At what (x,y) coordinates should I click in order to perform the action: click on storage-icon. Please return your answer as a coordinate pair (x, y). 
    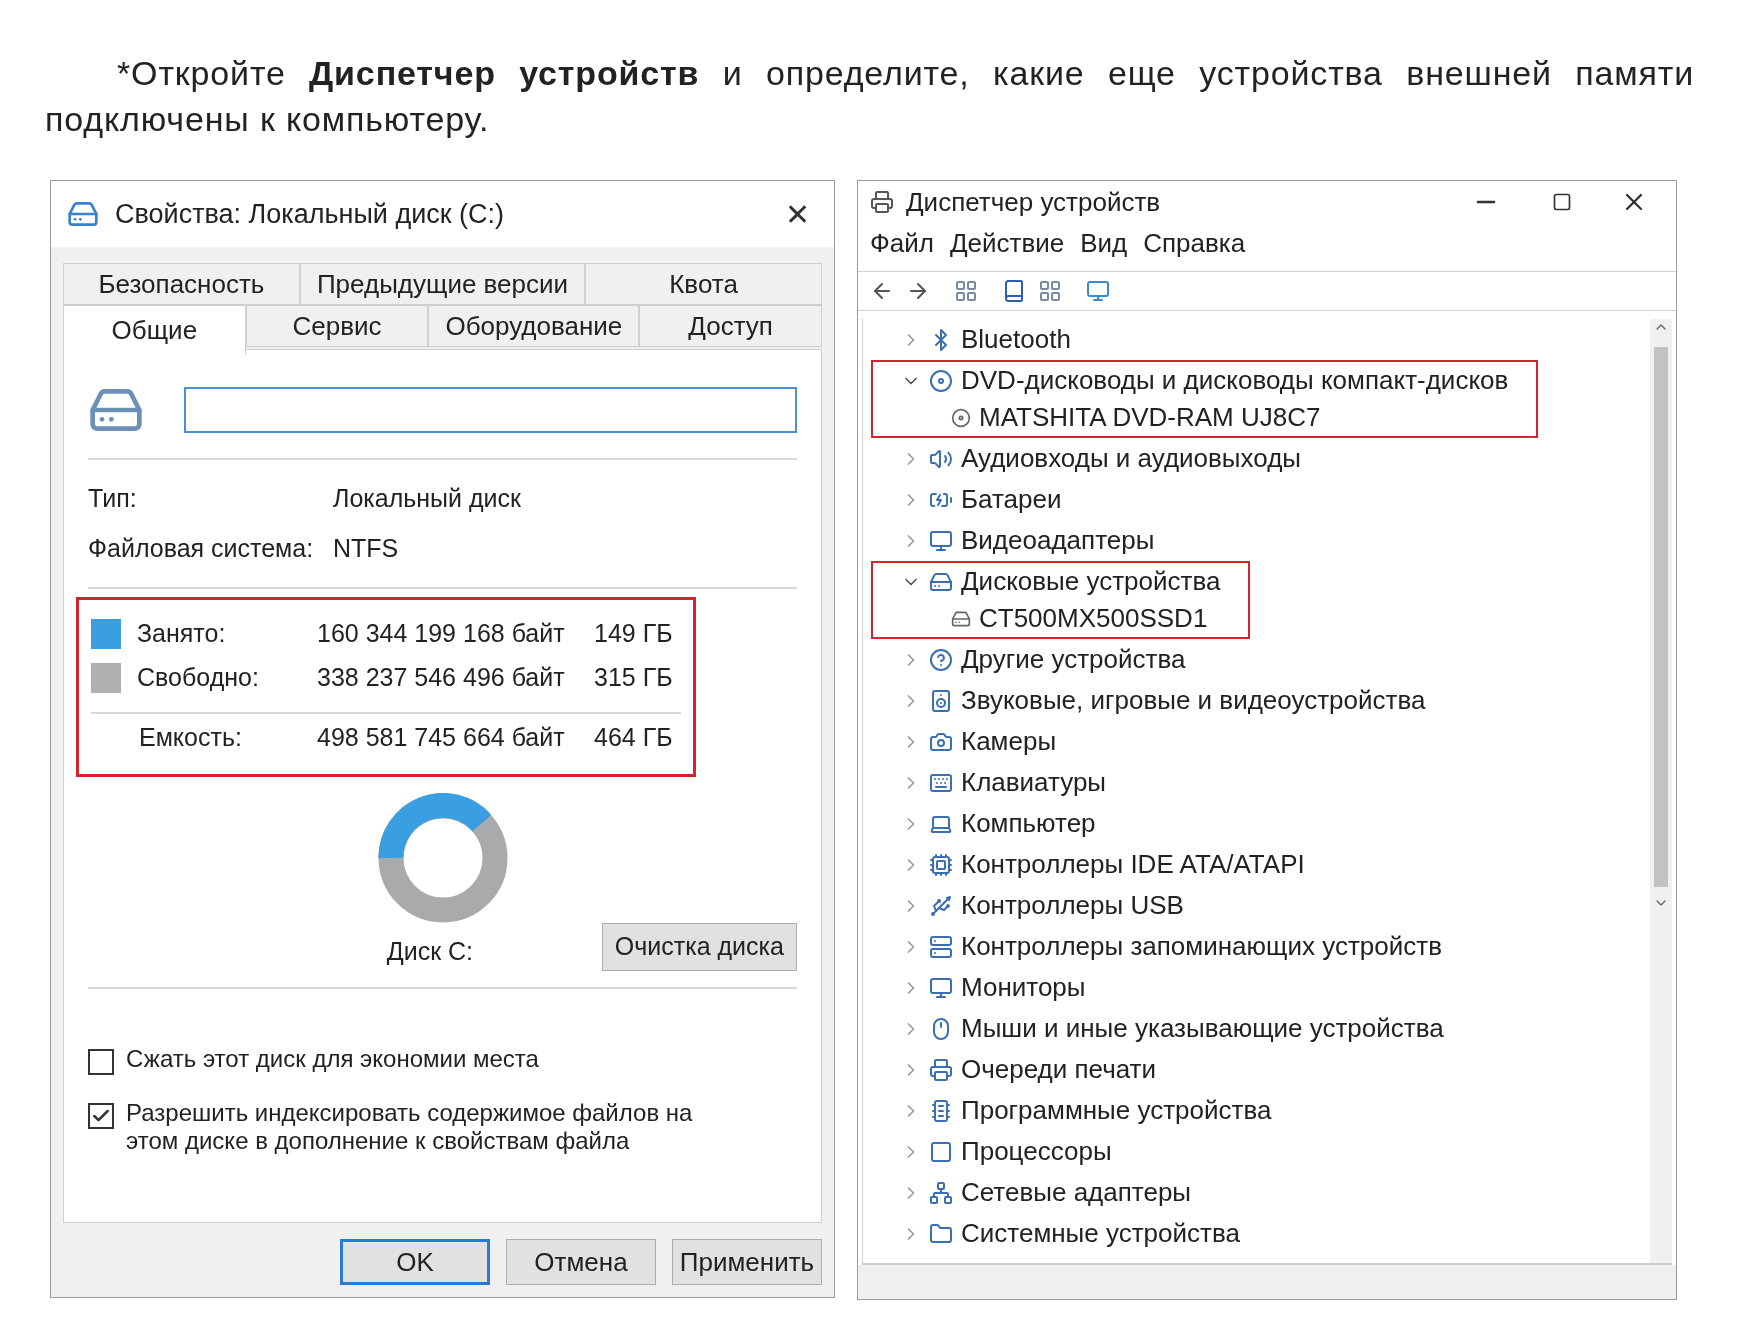
    Looking at the image, I should click on (941, 946).